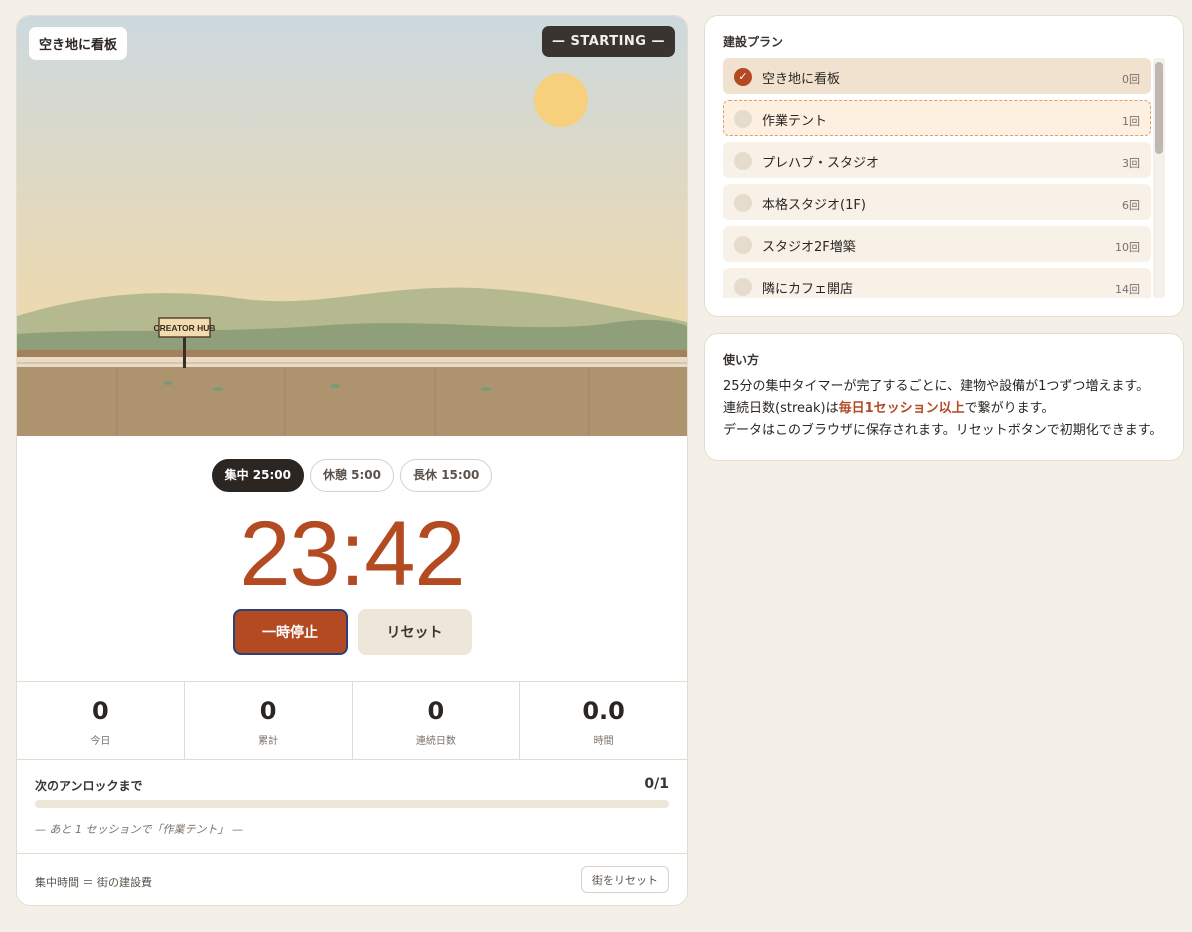  I want to click on footer-note: 集中時間 ＝ 街の建設費, so click(93, 882).